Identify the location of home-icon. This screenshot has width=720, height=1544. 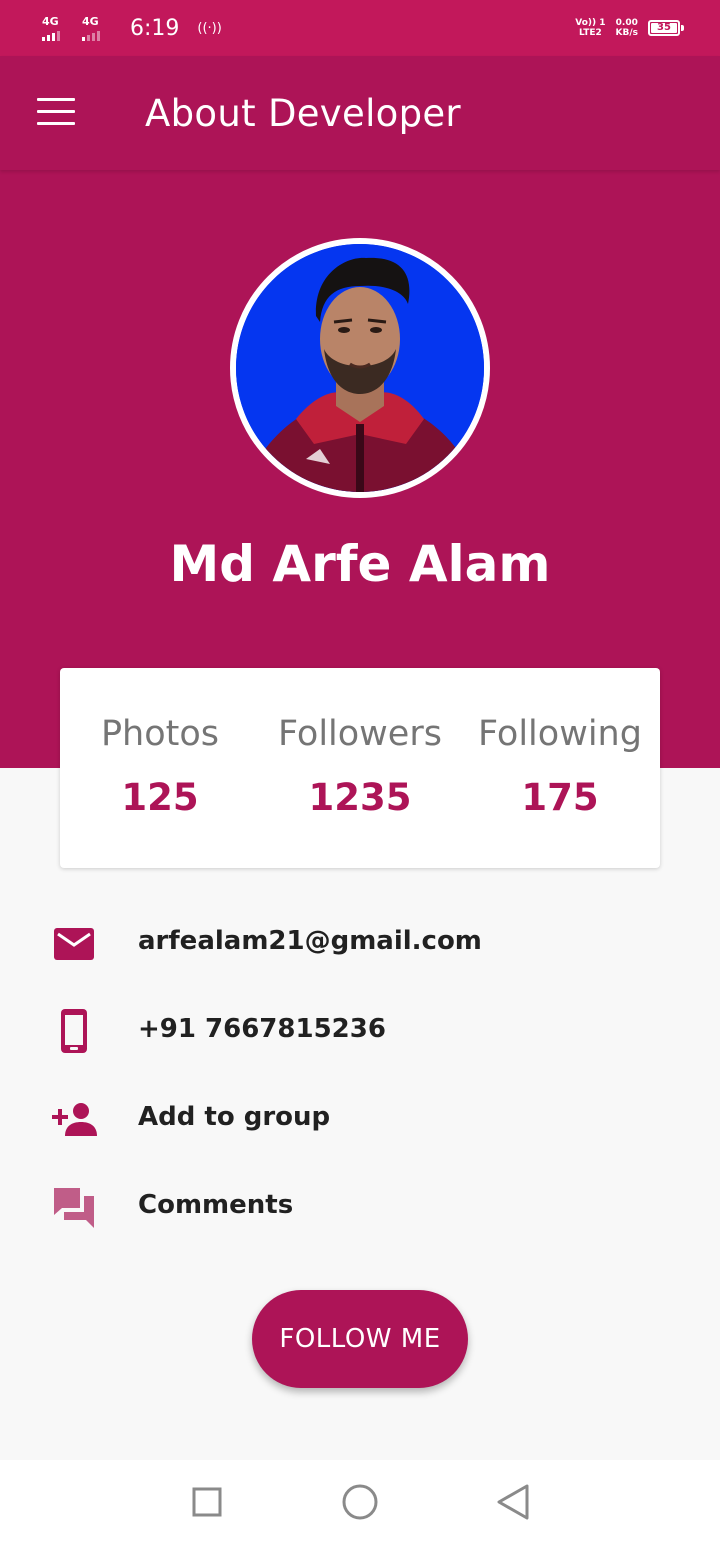
(360, 1502).